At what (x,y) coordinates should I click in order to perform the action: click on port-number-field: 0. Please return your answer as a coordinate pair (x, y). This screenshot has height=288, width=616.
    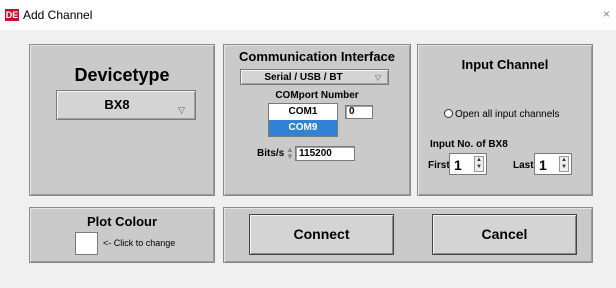
    Looking at the image, I should click on (359, 112).